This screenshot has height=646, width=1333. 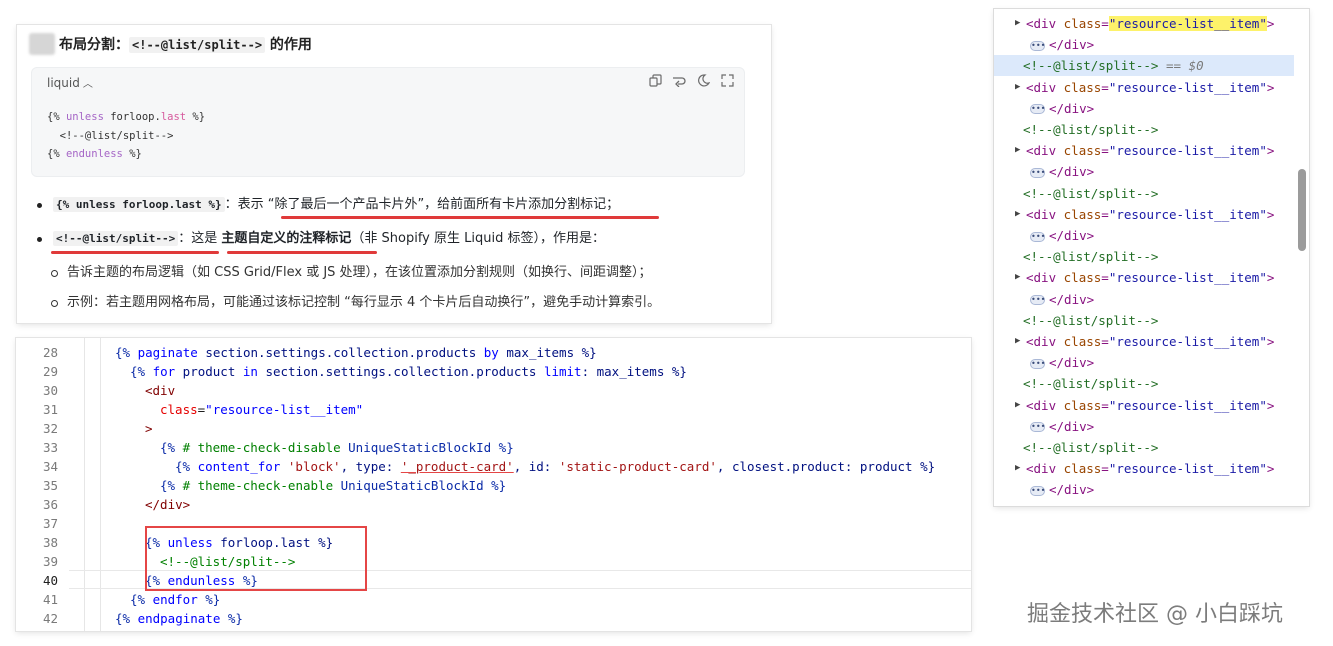 What do you see at coordinates (703, 81) in the screenshot?
I see `theme-moon-icon` at bounding box center [703, 81].